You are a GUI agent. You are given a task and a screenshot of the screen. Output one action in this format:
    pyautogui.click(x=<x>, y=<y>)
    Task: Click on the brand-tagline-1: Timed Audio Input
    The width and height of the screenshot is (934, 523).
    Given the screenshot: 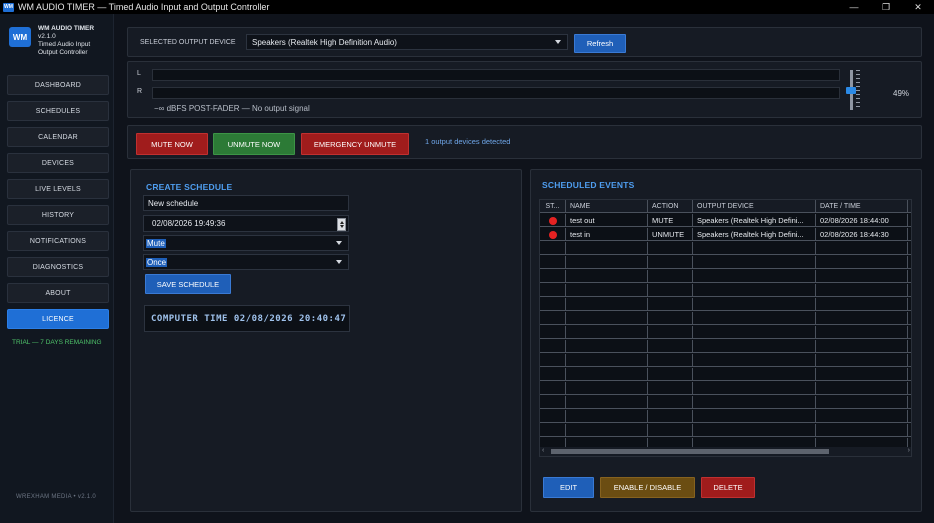 What is the action you would take?
    pyautogui.click(x=64, y=44)
    